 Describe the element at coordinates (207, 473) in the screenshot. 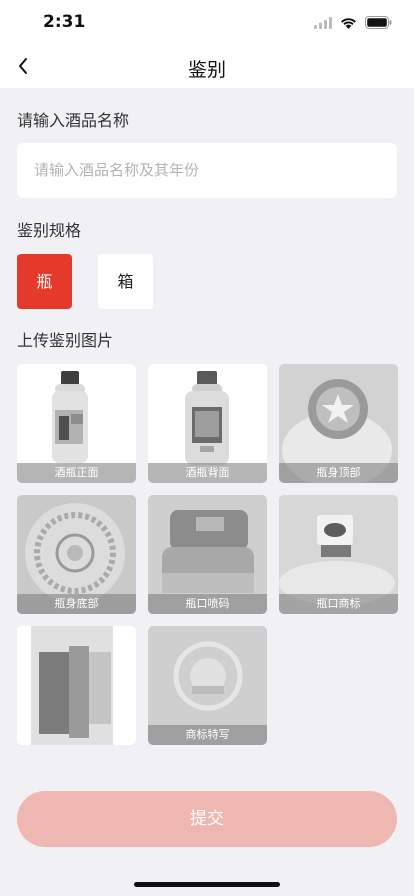

I see `photo-caption: 酒瓶背面` at that location.